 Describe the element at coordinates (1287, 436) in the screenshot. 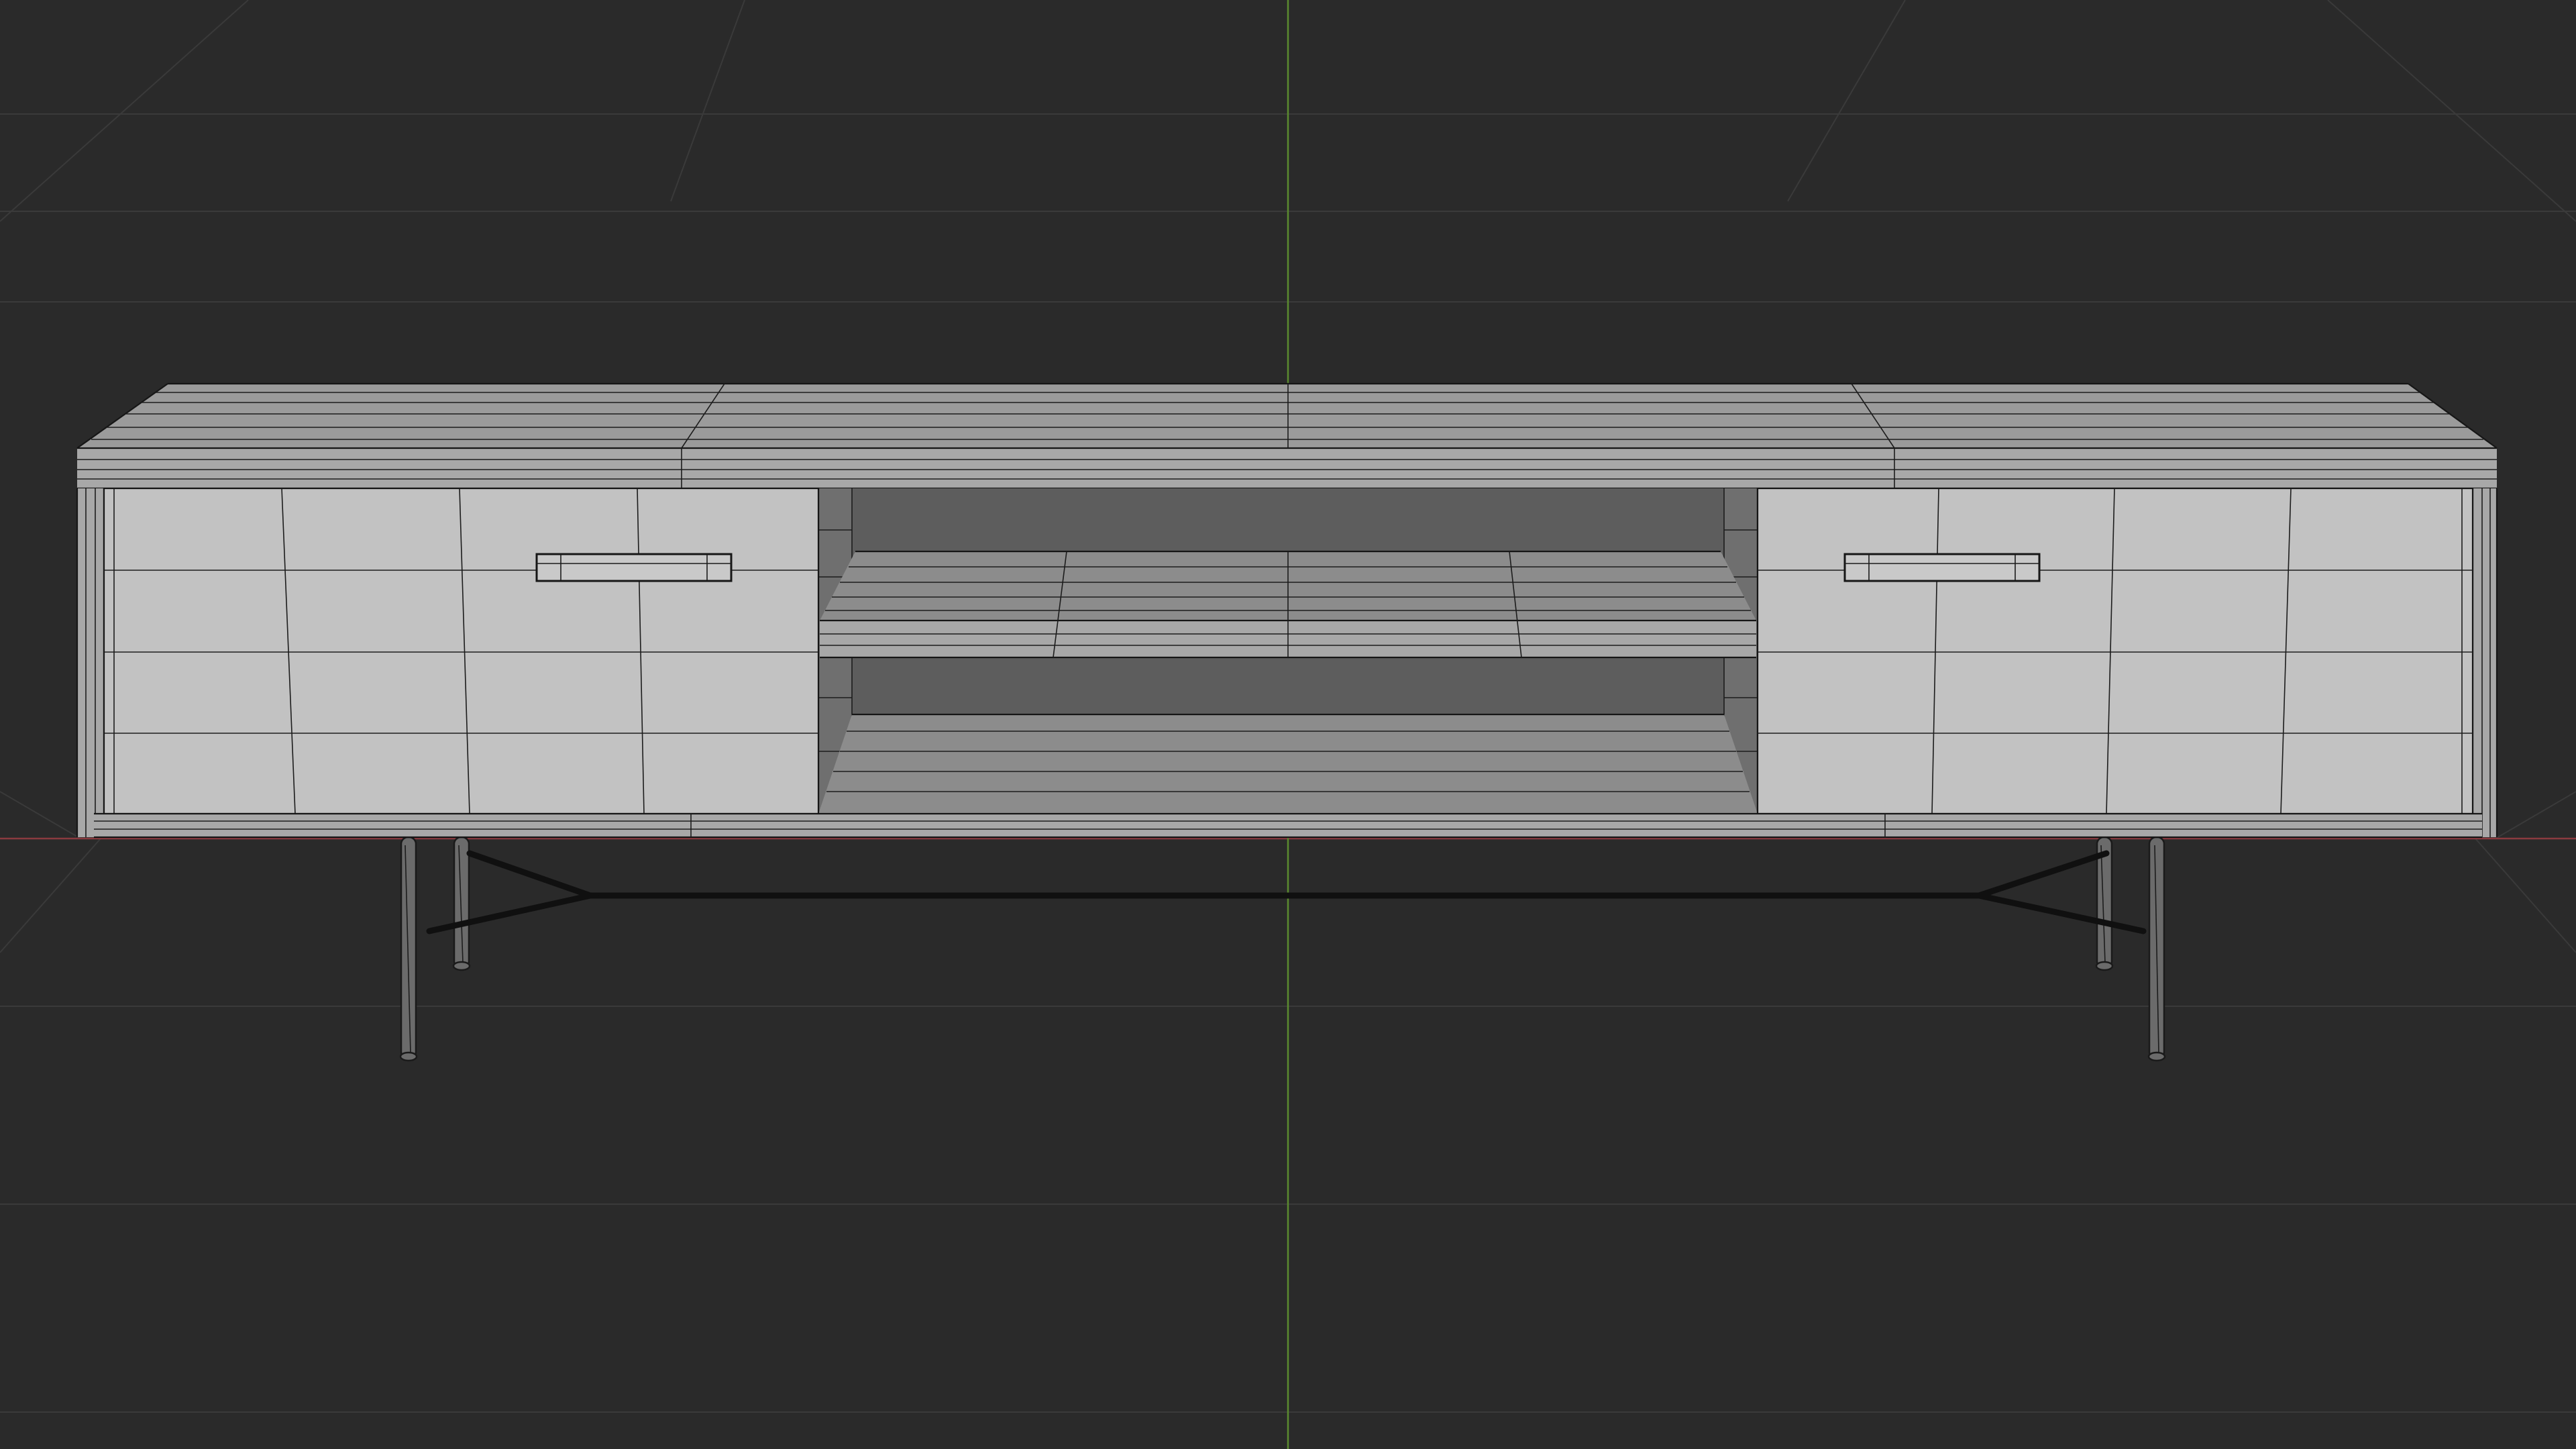

I see `top-panel` at that location.